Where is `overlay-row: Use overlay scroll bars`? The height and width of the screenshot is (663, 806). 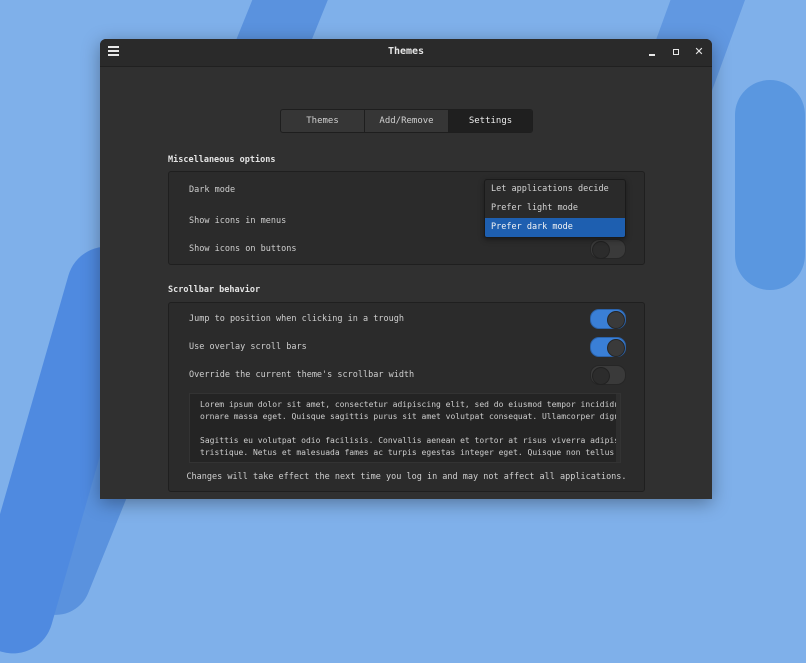
overlay-row: Use overlay scroll bars is located at coordinates (406, 346).